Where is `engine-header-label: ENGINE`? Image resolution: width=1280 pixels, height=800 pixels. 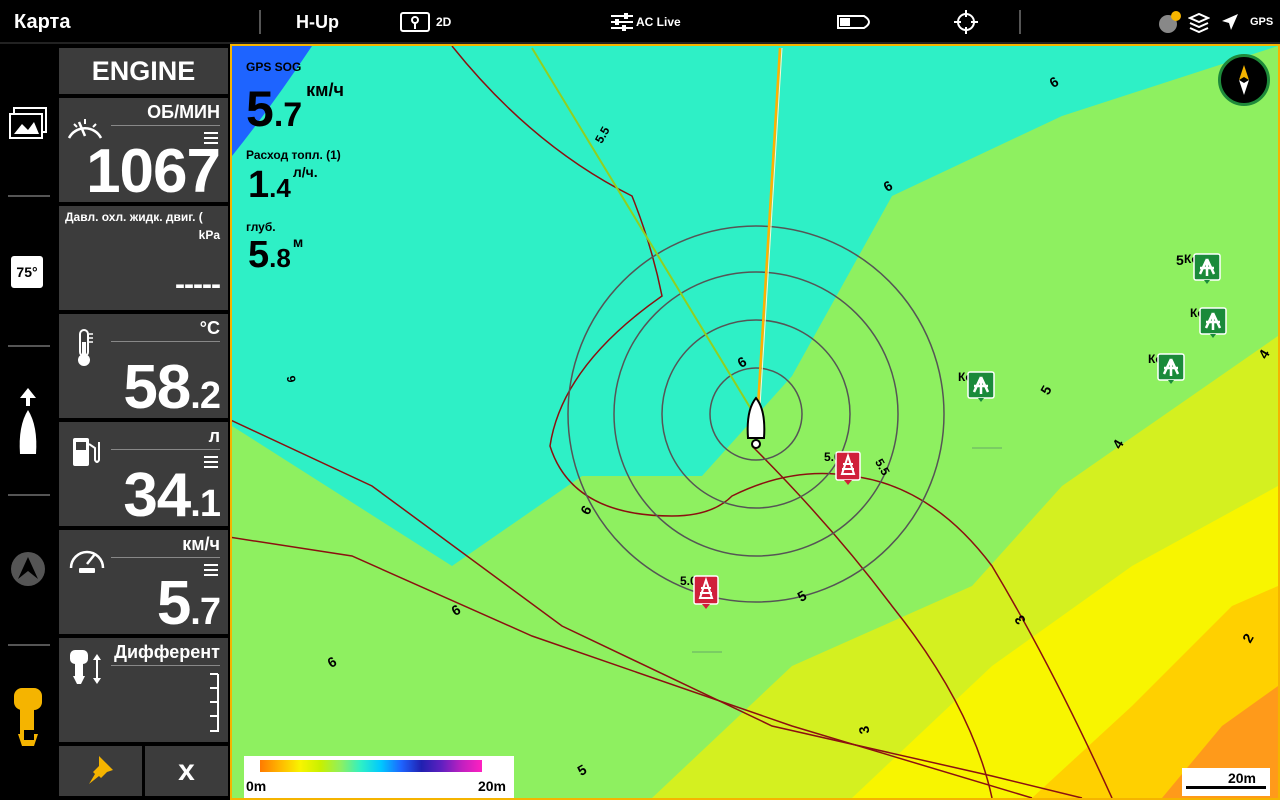 engine-header-label: ENGINE is located at coordinates (143, 70).